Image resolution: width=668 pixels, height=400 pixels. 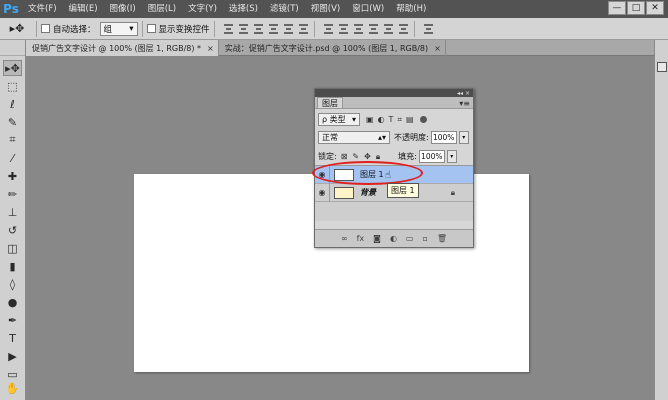 I want to click on link-layers-icon: ∞, so click(x=344, y=238).